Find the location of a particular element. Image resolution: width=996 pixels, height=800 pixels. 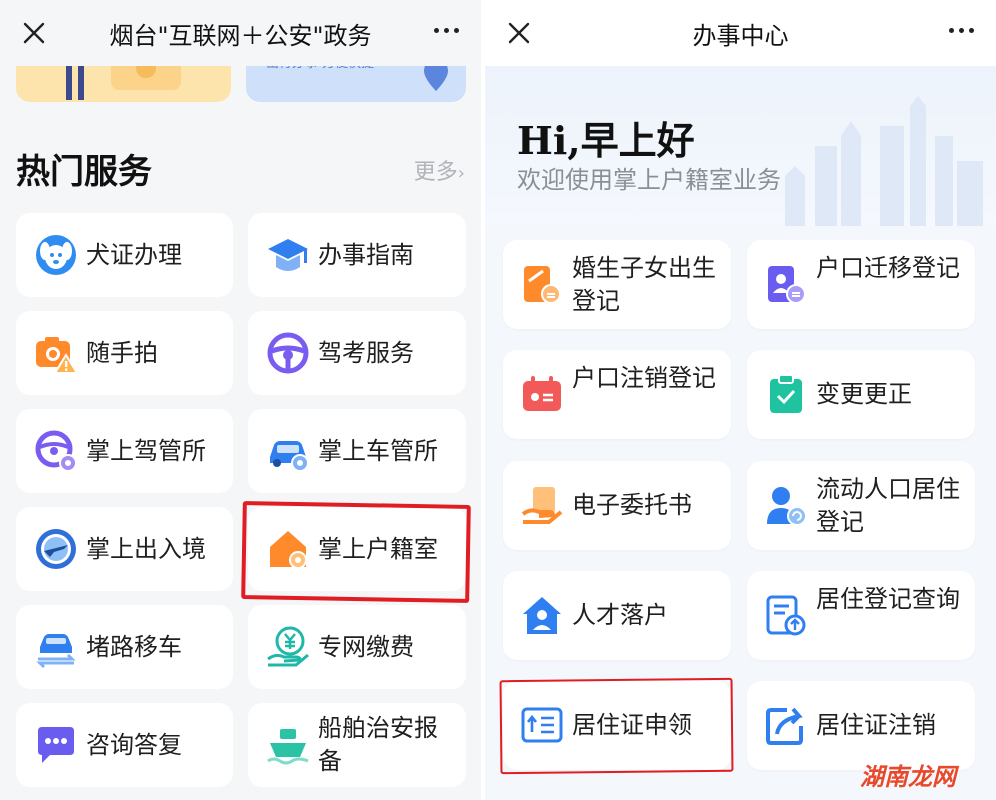

service-label: 专网缴费 is located at coordinates (366, 646).